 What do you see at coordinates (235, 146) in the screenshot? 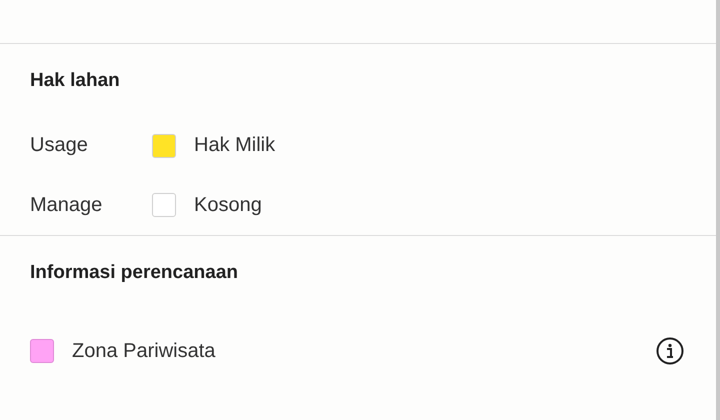
I see `row-value: Hak Milik` at bounding box center [235, 146].